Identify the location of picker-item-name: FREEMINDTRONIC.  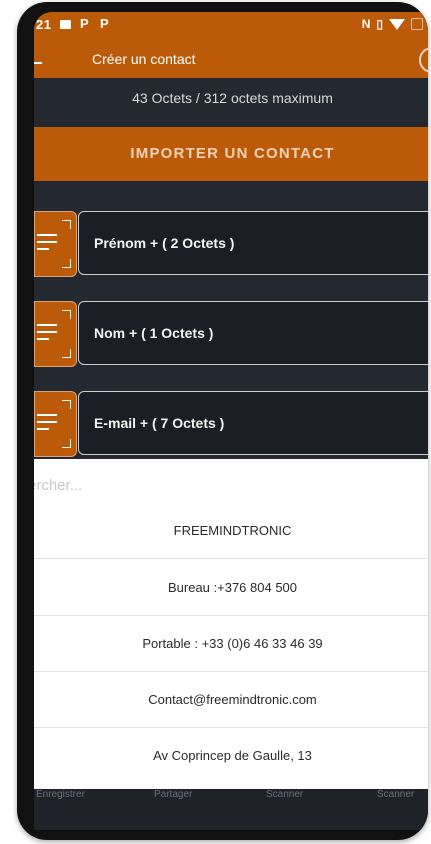
(231, 531).